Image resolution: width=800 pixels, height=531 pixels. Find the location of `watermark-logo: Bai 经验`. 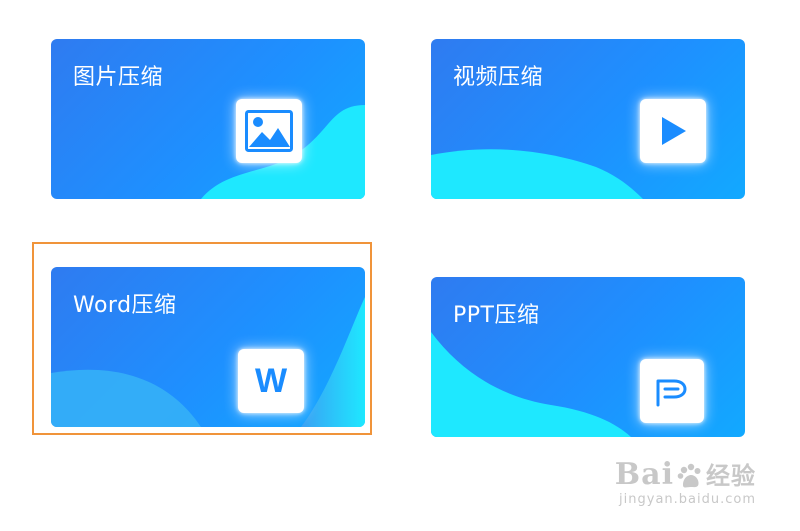

watermark-logo: Bai 经验 is located at coordinates (685, 474).